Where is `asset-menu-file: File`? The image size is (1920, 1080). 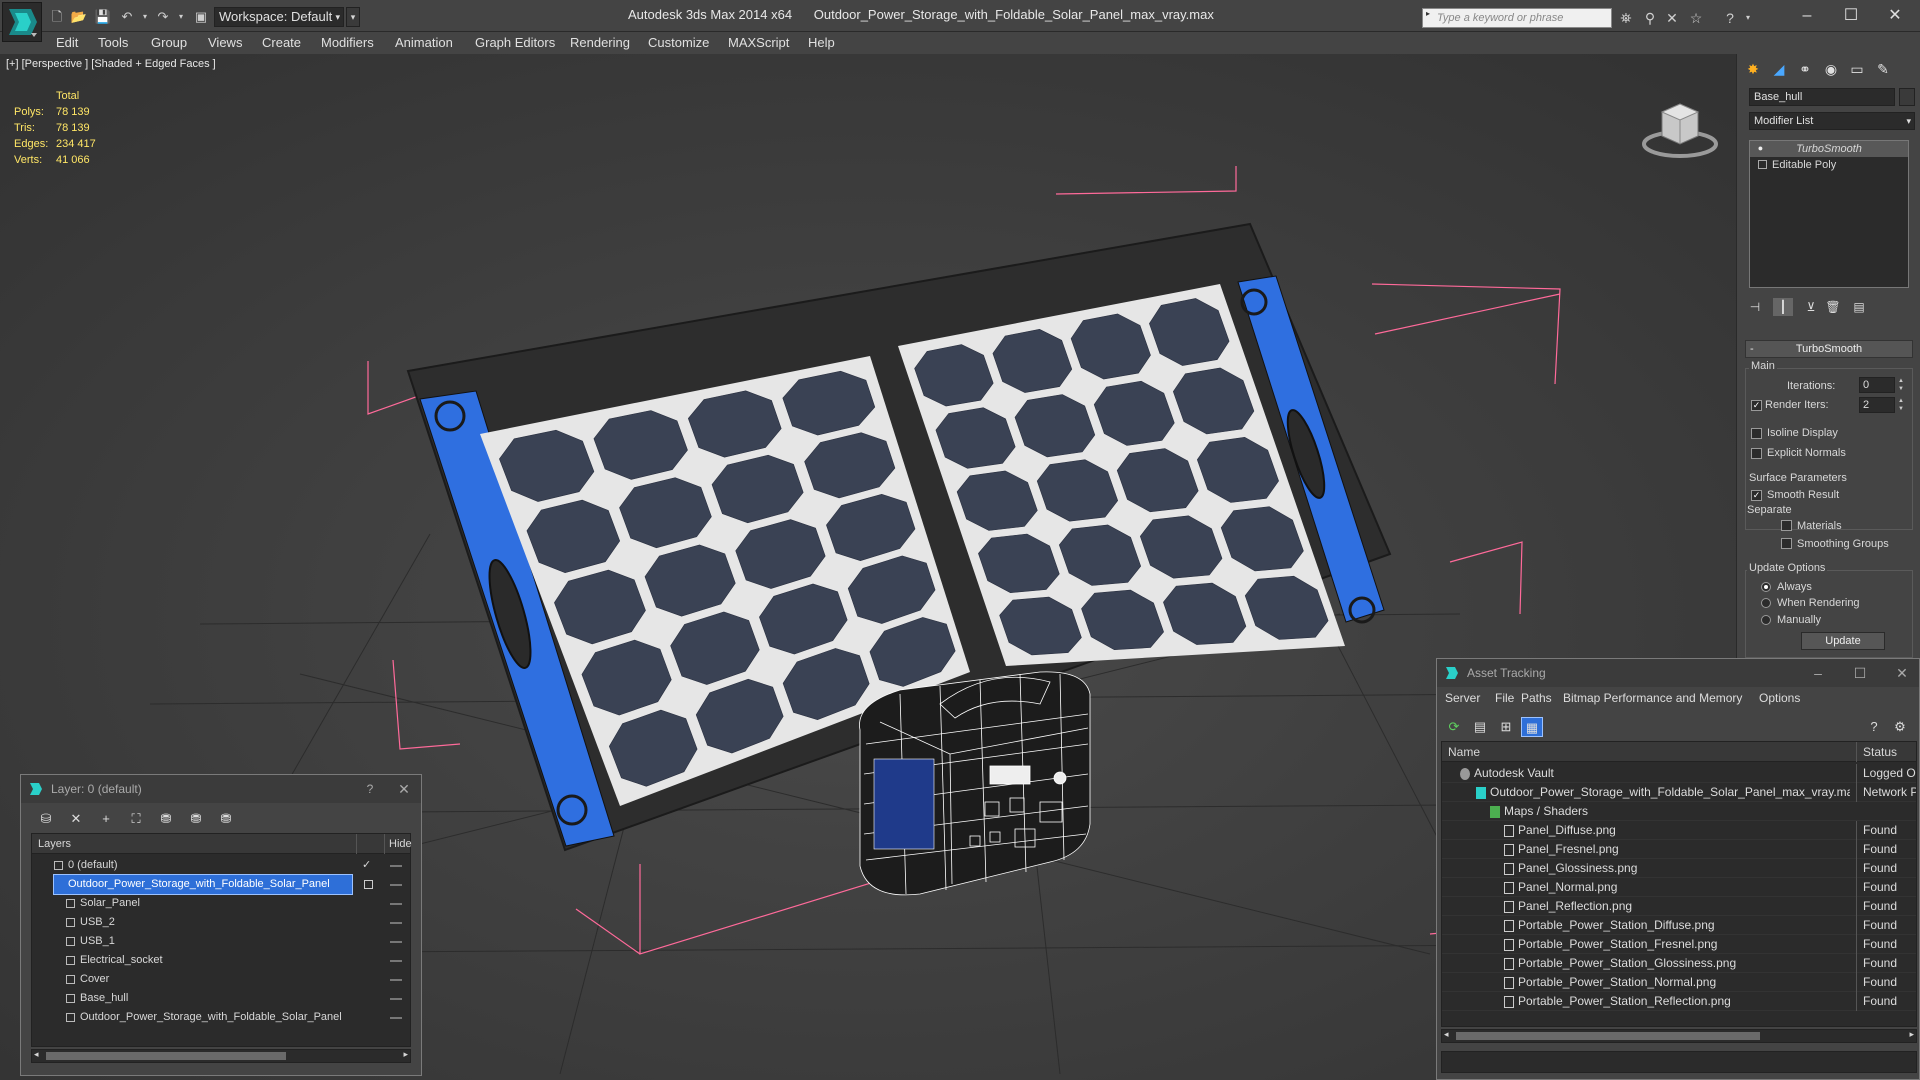 asset-menu-file: File is located at coordinates (1504, 698).